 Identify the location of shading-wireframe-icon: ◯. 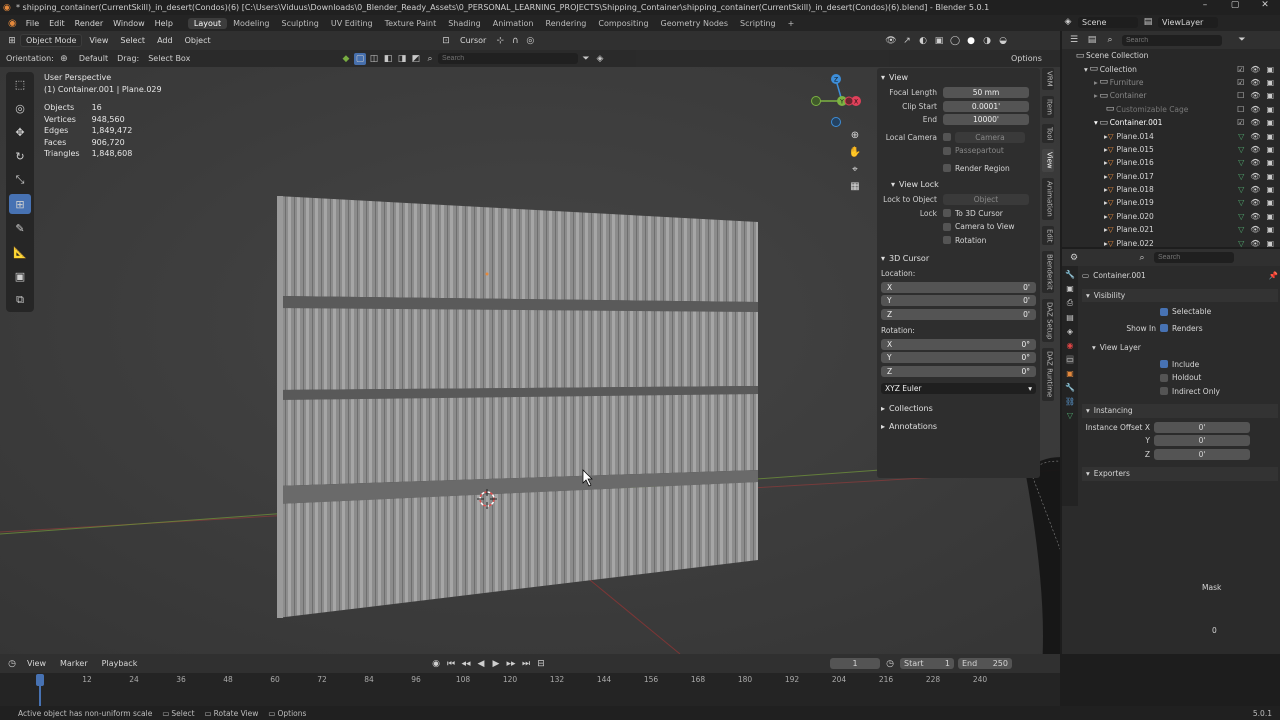
(955, 41).